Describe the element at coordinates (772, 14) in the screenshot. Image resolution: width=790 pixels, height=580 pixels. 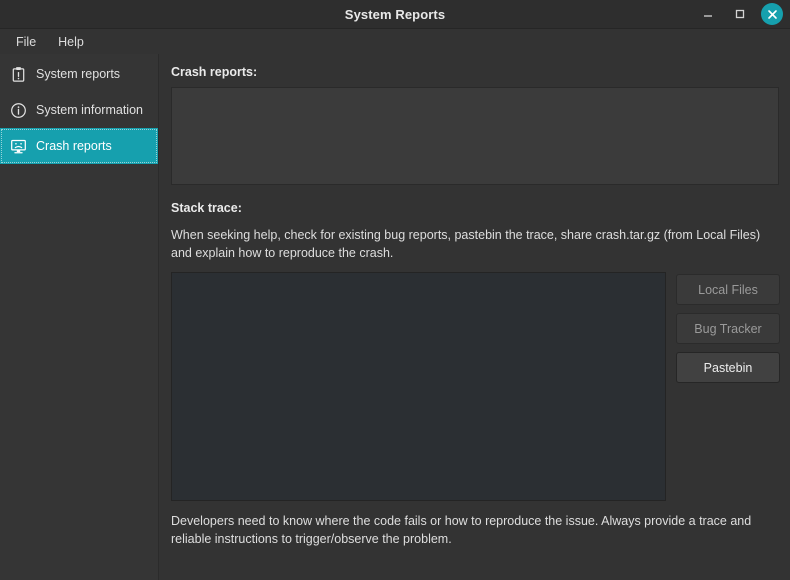
I see `close-icon` at that location.